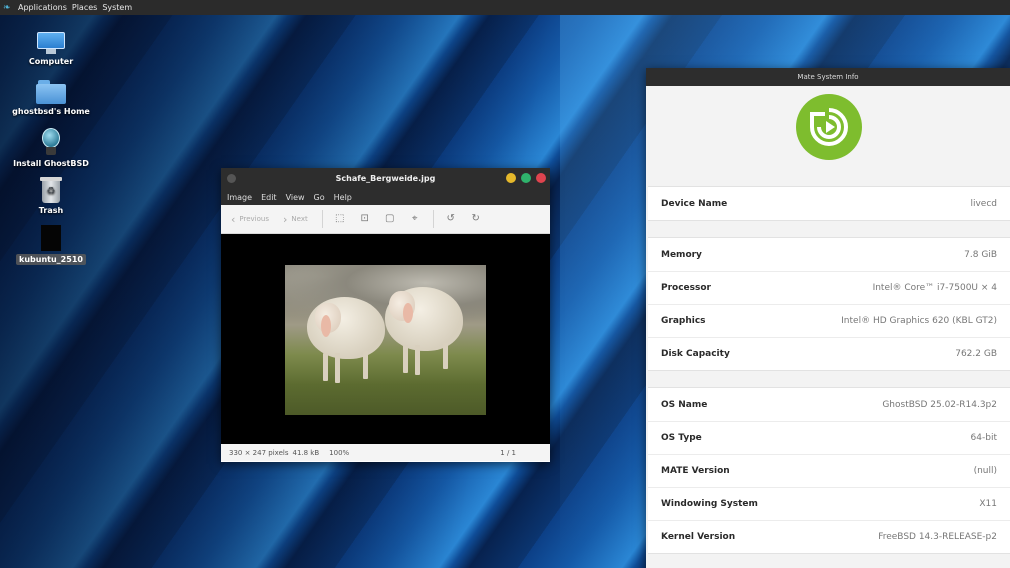 The width and height of the screenshot is (1010, 568). I want to click on info-row-mate-version: MATE Version (null), so click(829, 470).